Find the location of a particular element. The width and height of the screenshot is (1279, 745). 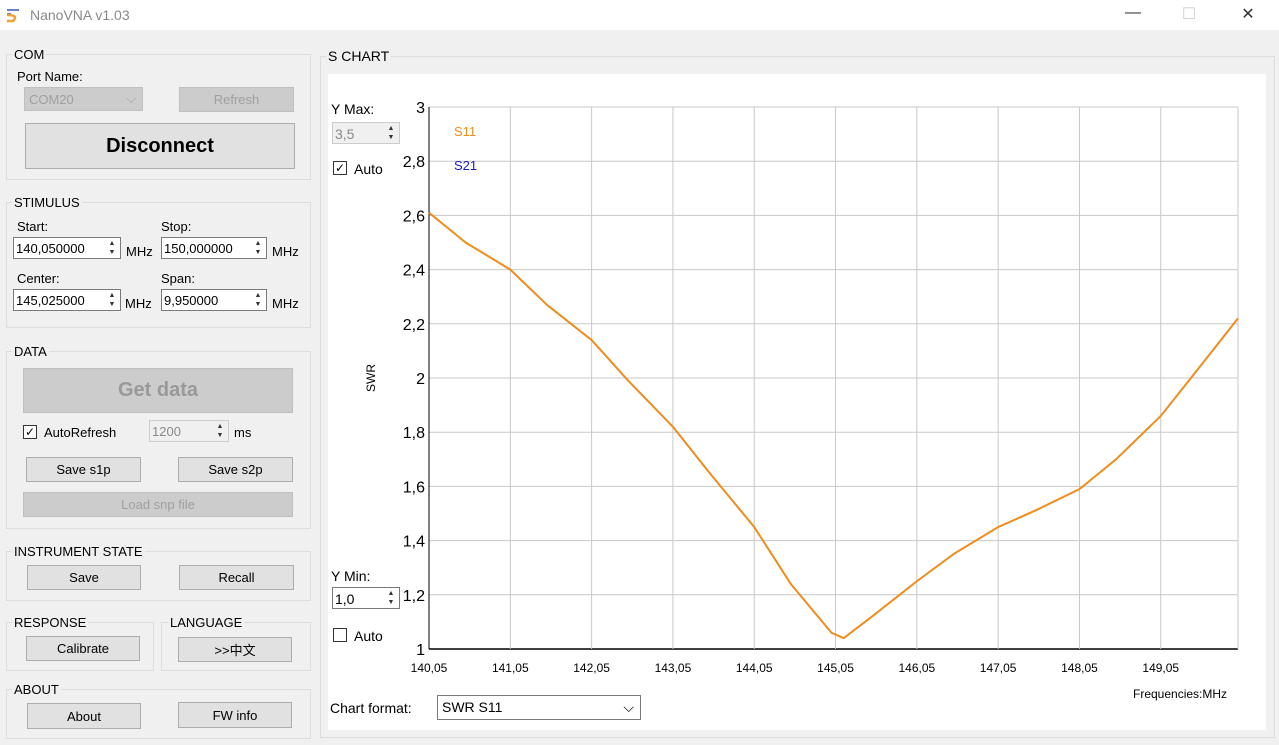

y-tick-label: 1 is located at coordinates (420, 650).